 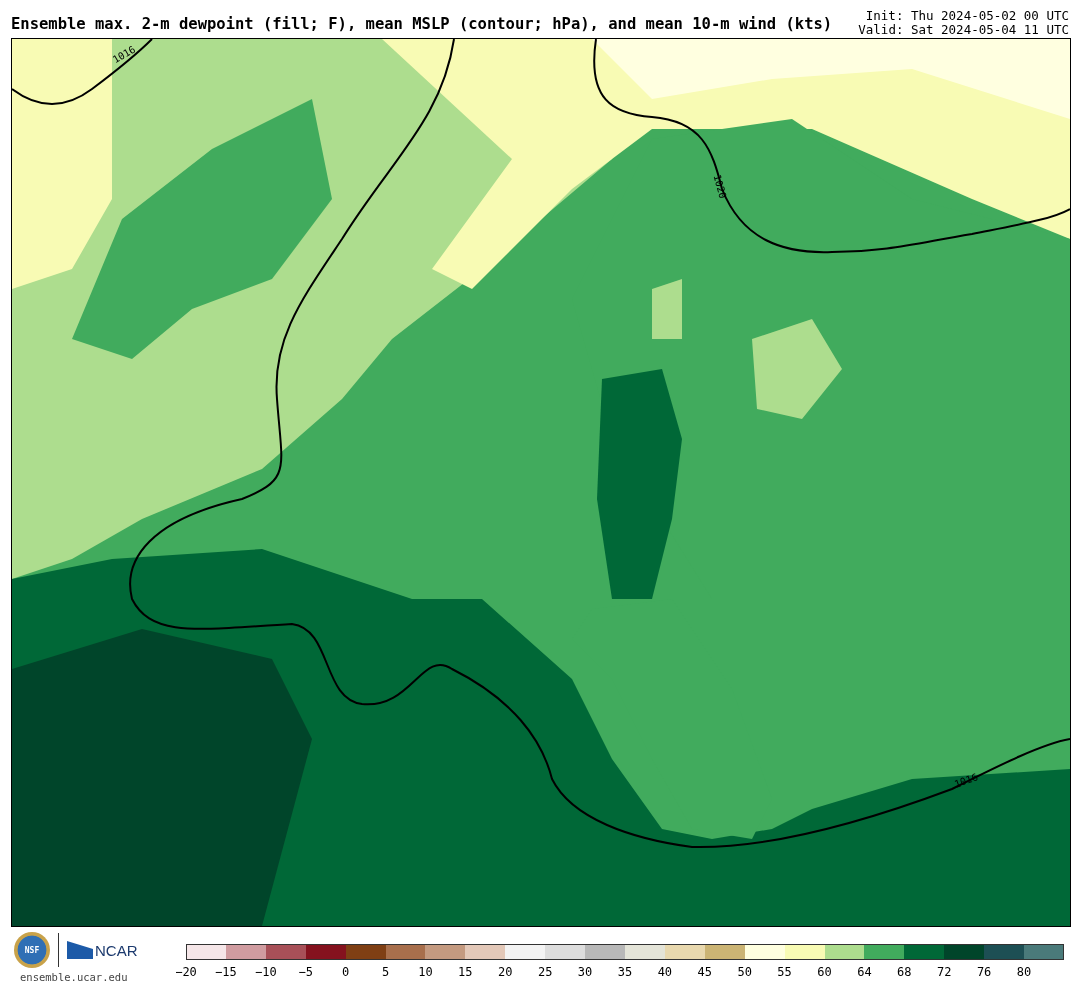 I want to click on colorbar-tick-label: 0, so click(x=346, y=972).